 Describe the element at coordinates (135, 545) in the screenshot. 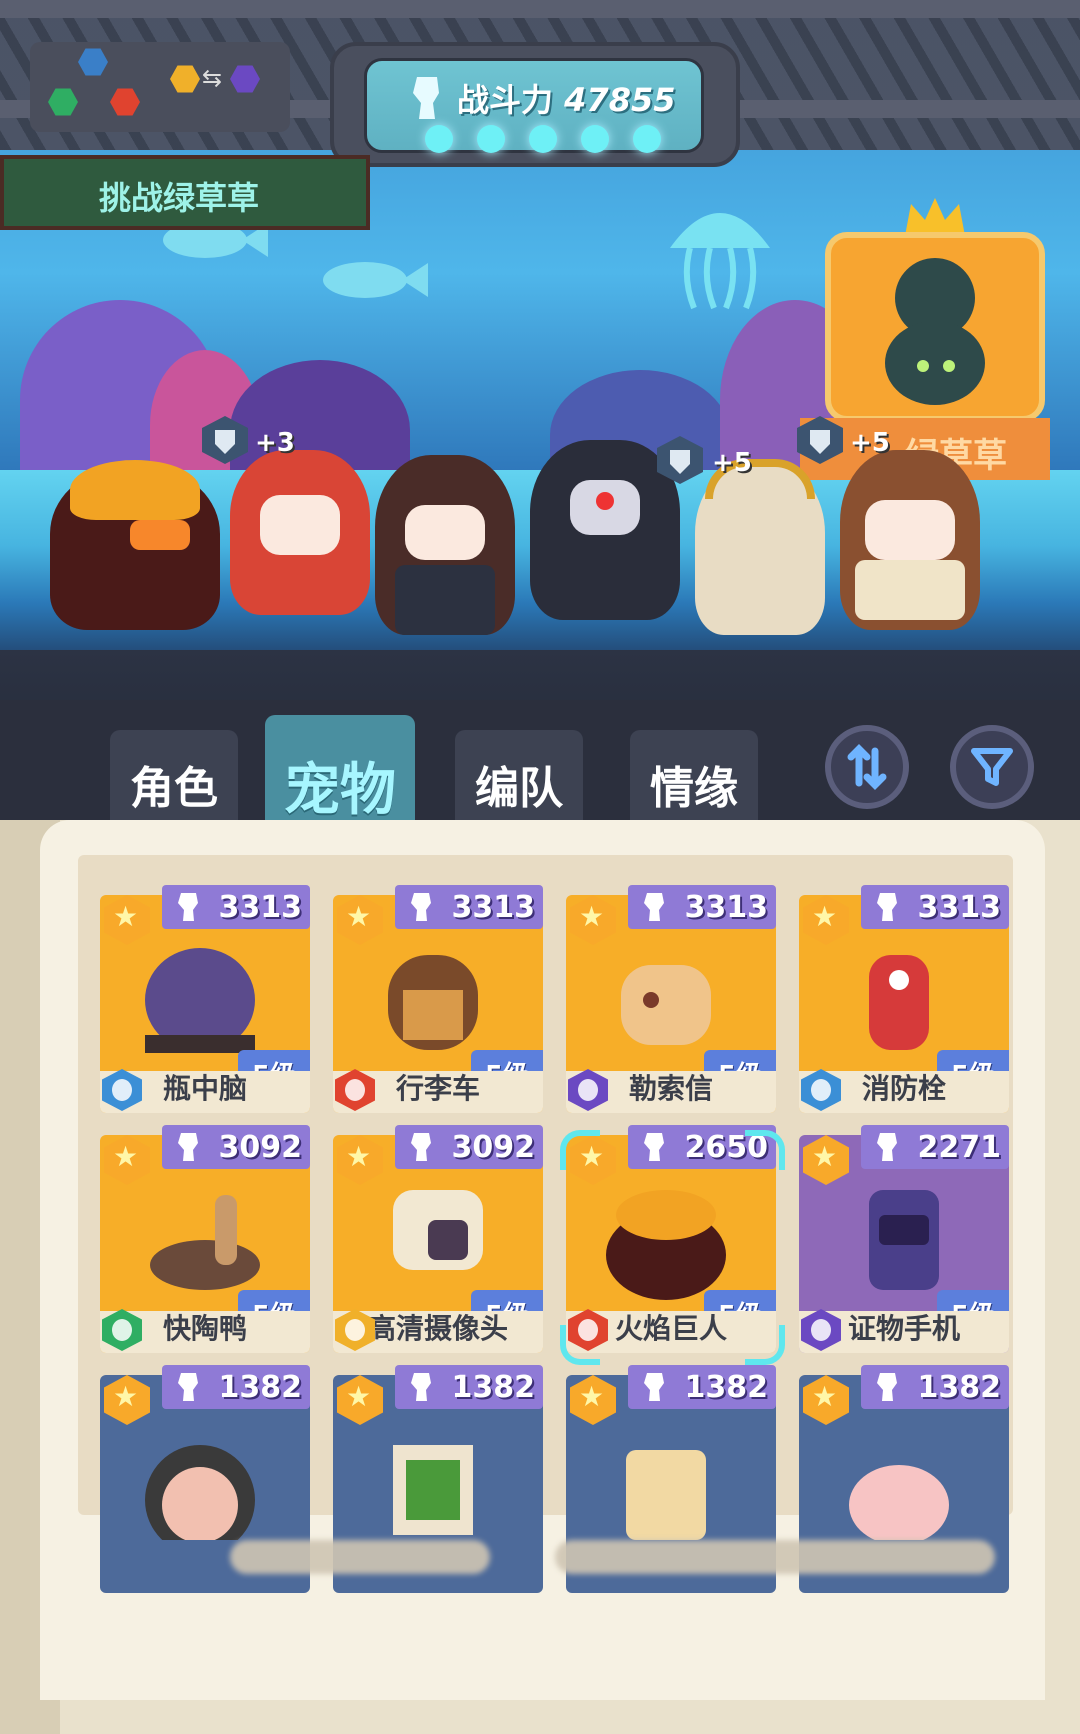

I see `team-member-fire-golem` at that location.